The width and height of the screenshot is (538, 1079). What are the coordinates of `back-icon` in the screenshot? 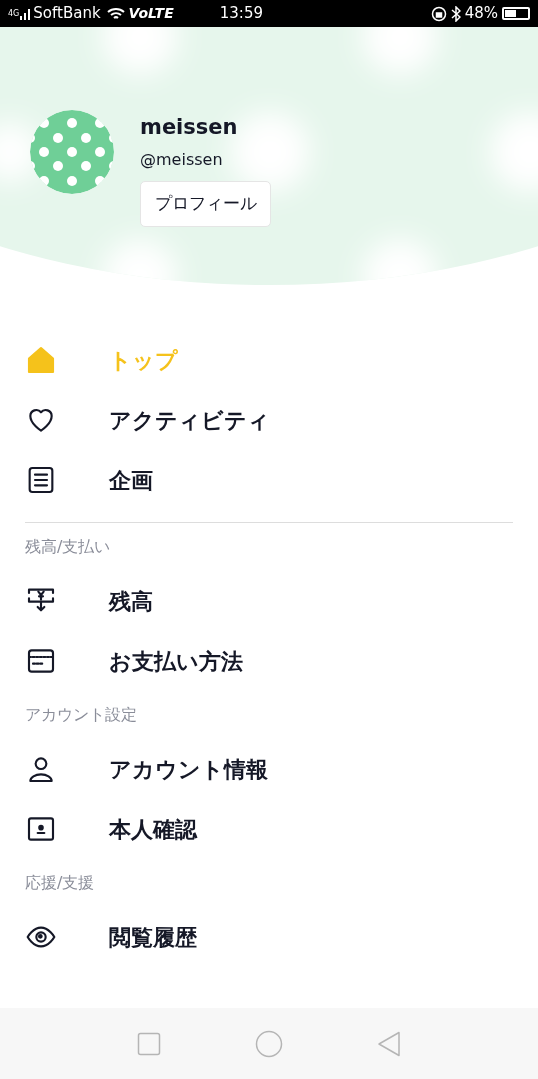 It's located at (389, 1043).